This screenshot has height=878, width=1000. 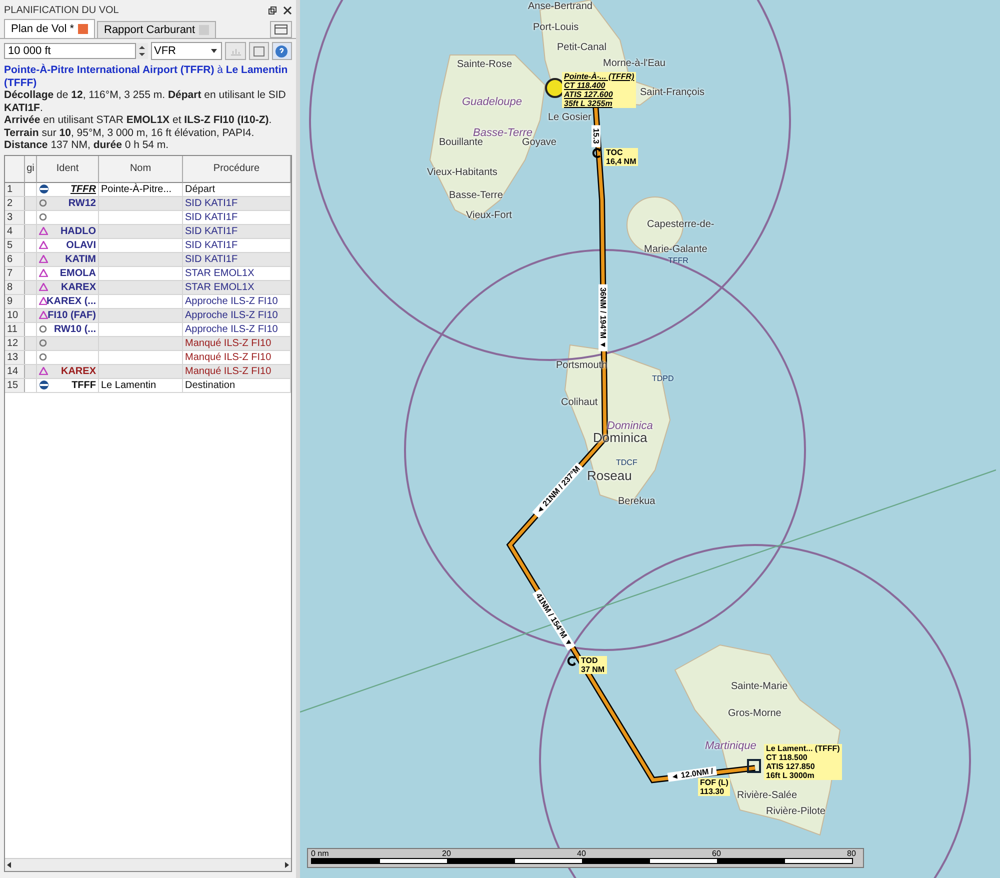 I want to click on place-label: Le Gosier, so click(x=570, y=117).